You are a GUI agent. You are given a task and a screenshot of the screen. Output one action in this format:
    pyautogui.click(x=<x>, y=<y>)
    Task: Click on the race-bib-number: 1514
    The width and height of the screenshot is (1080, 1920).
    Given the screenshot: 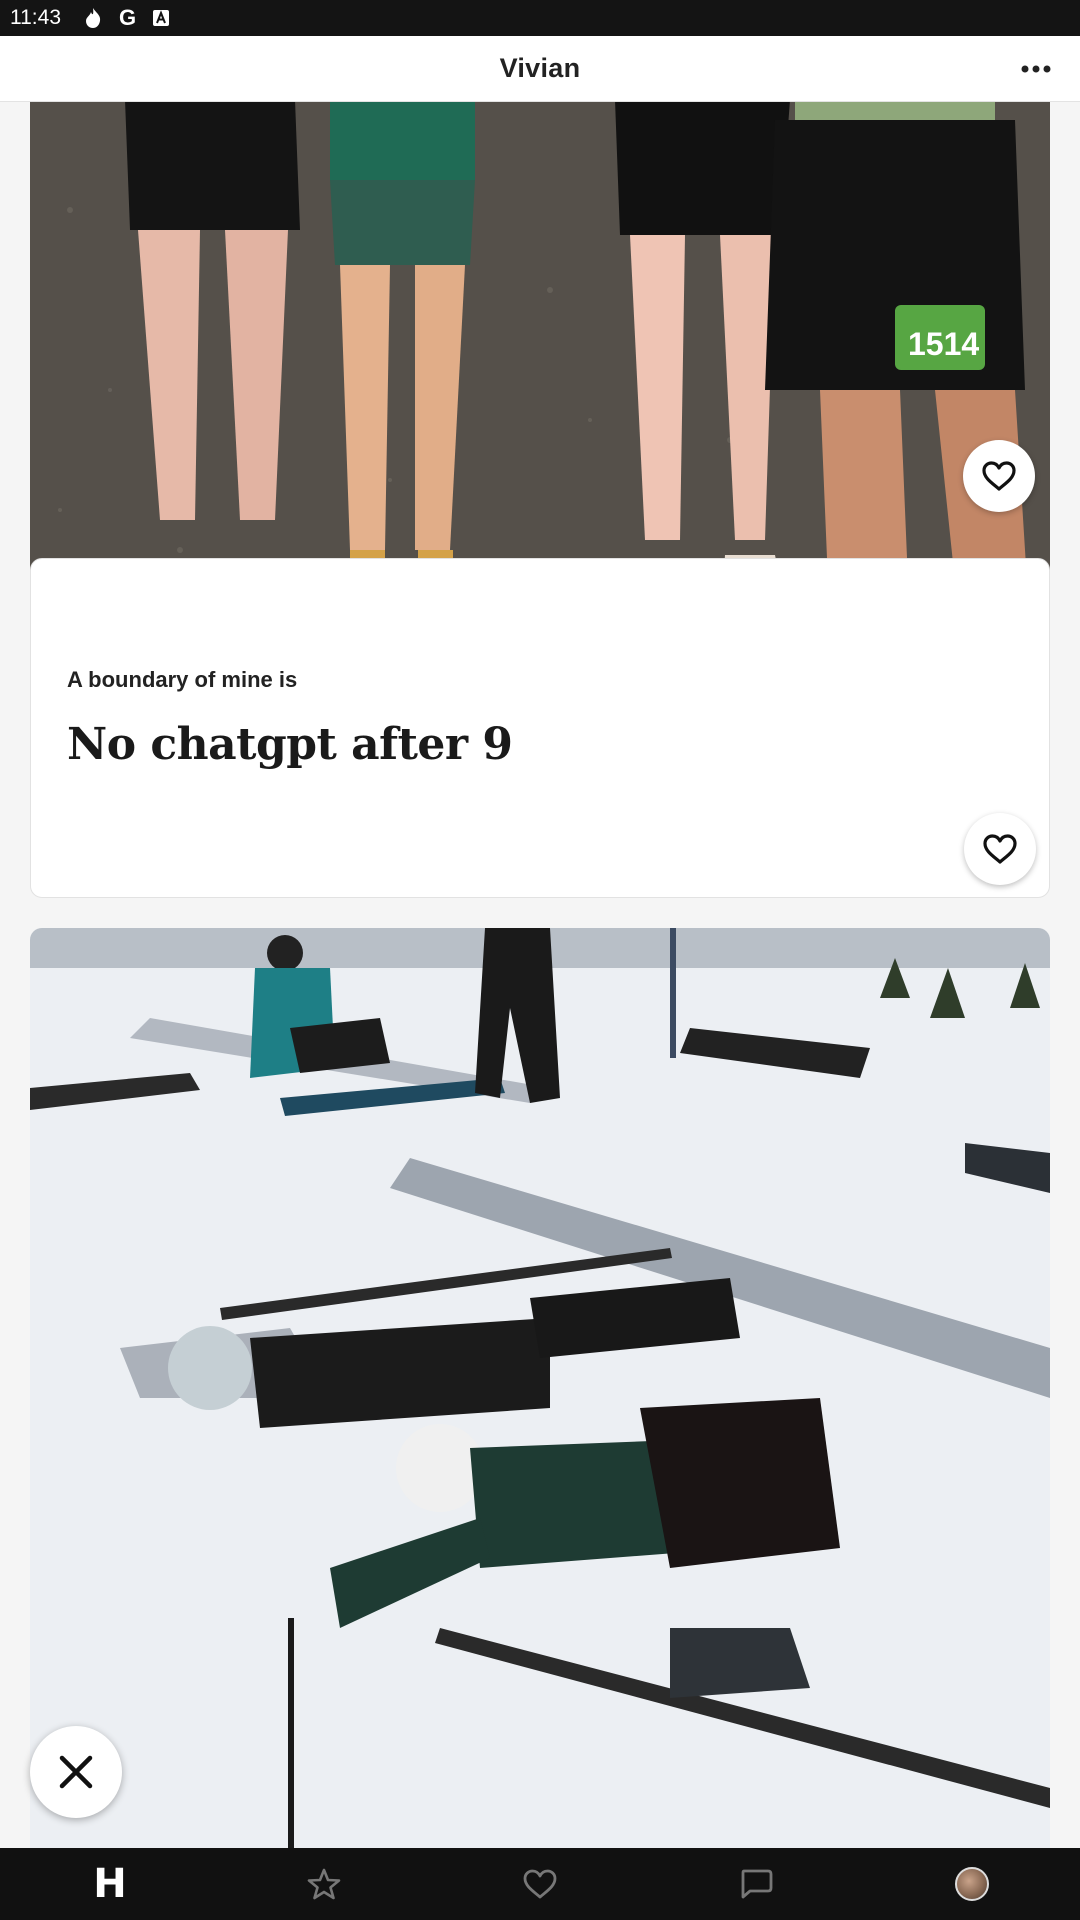 What is the action you would take?
    pyautogui.click(x=943, y=344)
    